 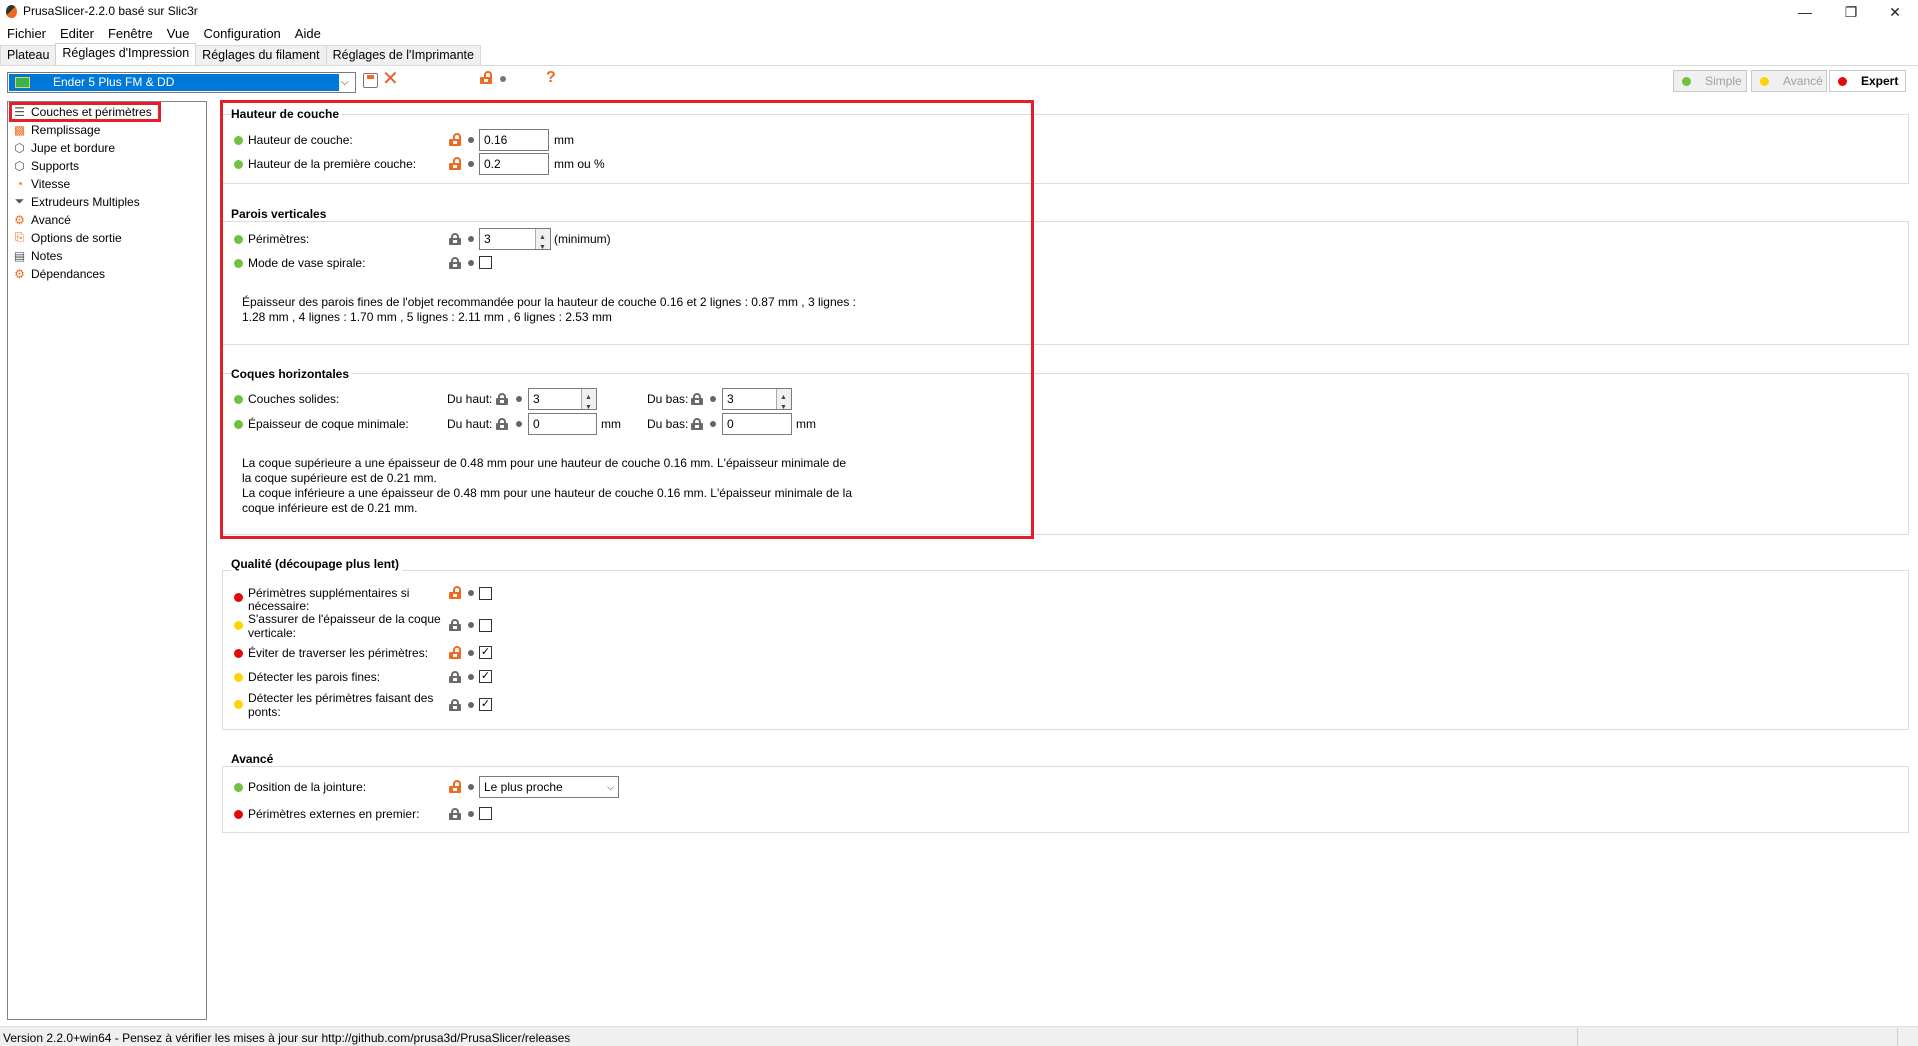 What do you see at coordinates (338, 653) in the screenshot?
I see `setting-label: Éviter de traverser les périmètres:` at bounding box center [338, 653].